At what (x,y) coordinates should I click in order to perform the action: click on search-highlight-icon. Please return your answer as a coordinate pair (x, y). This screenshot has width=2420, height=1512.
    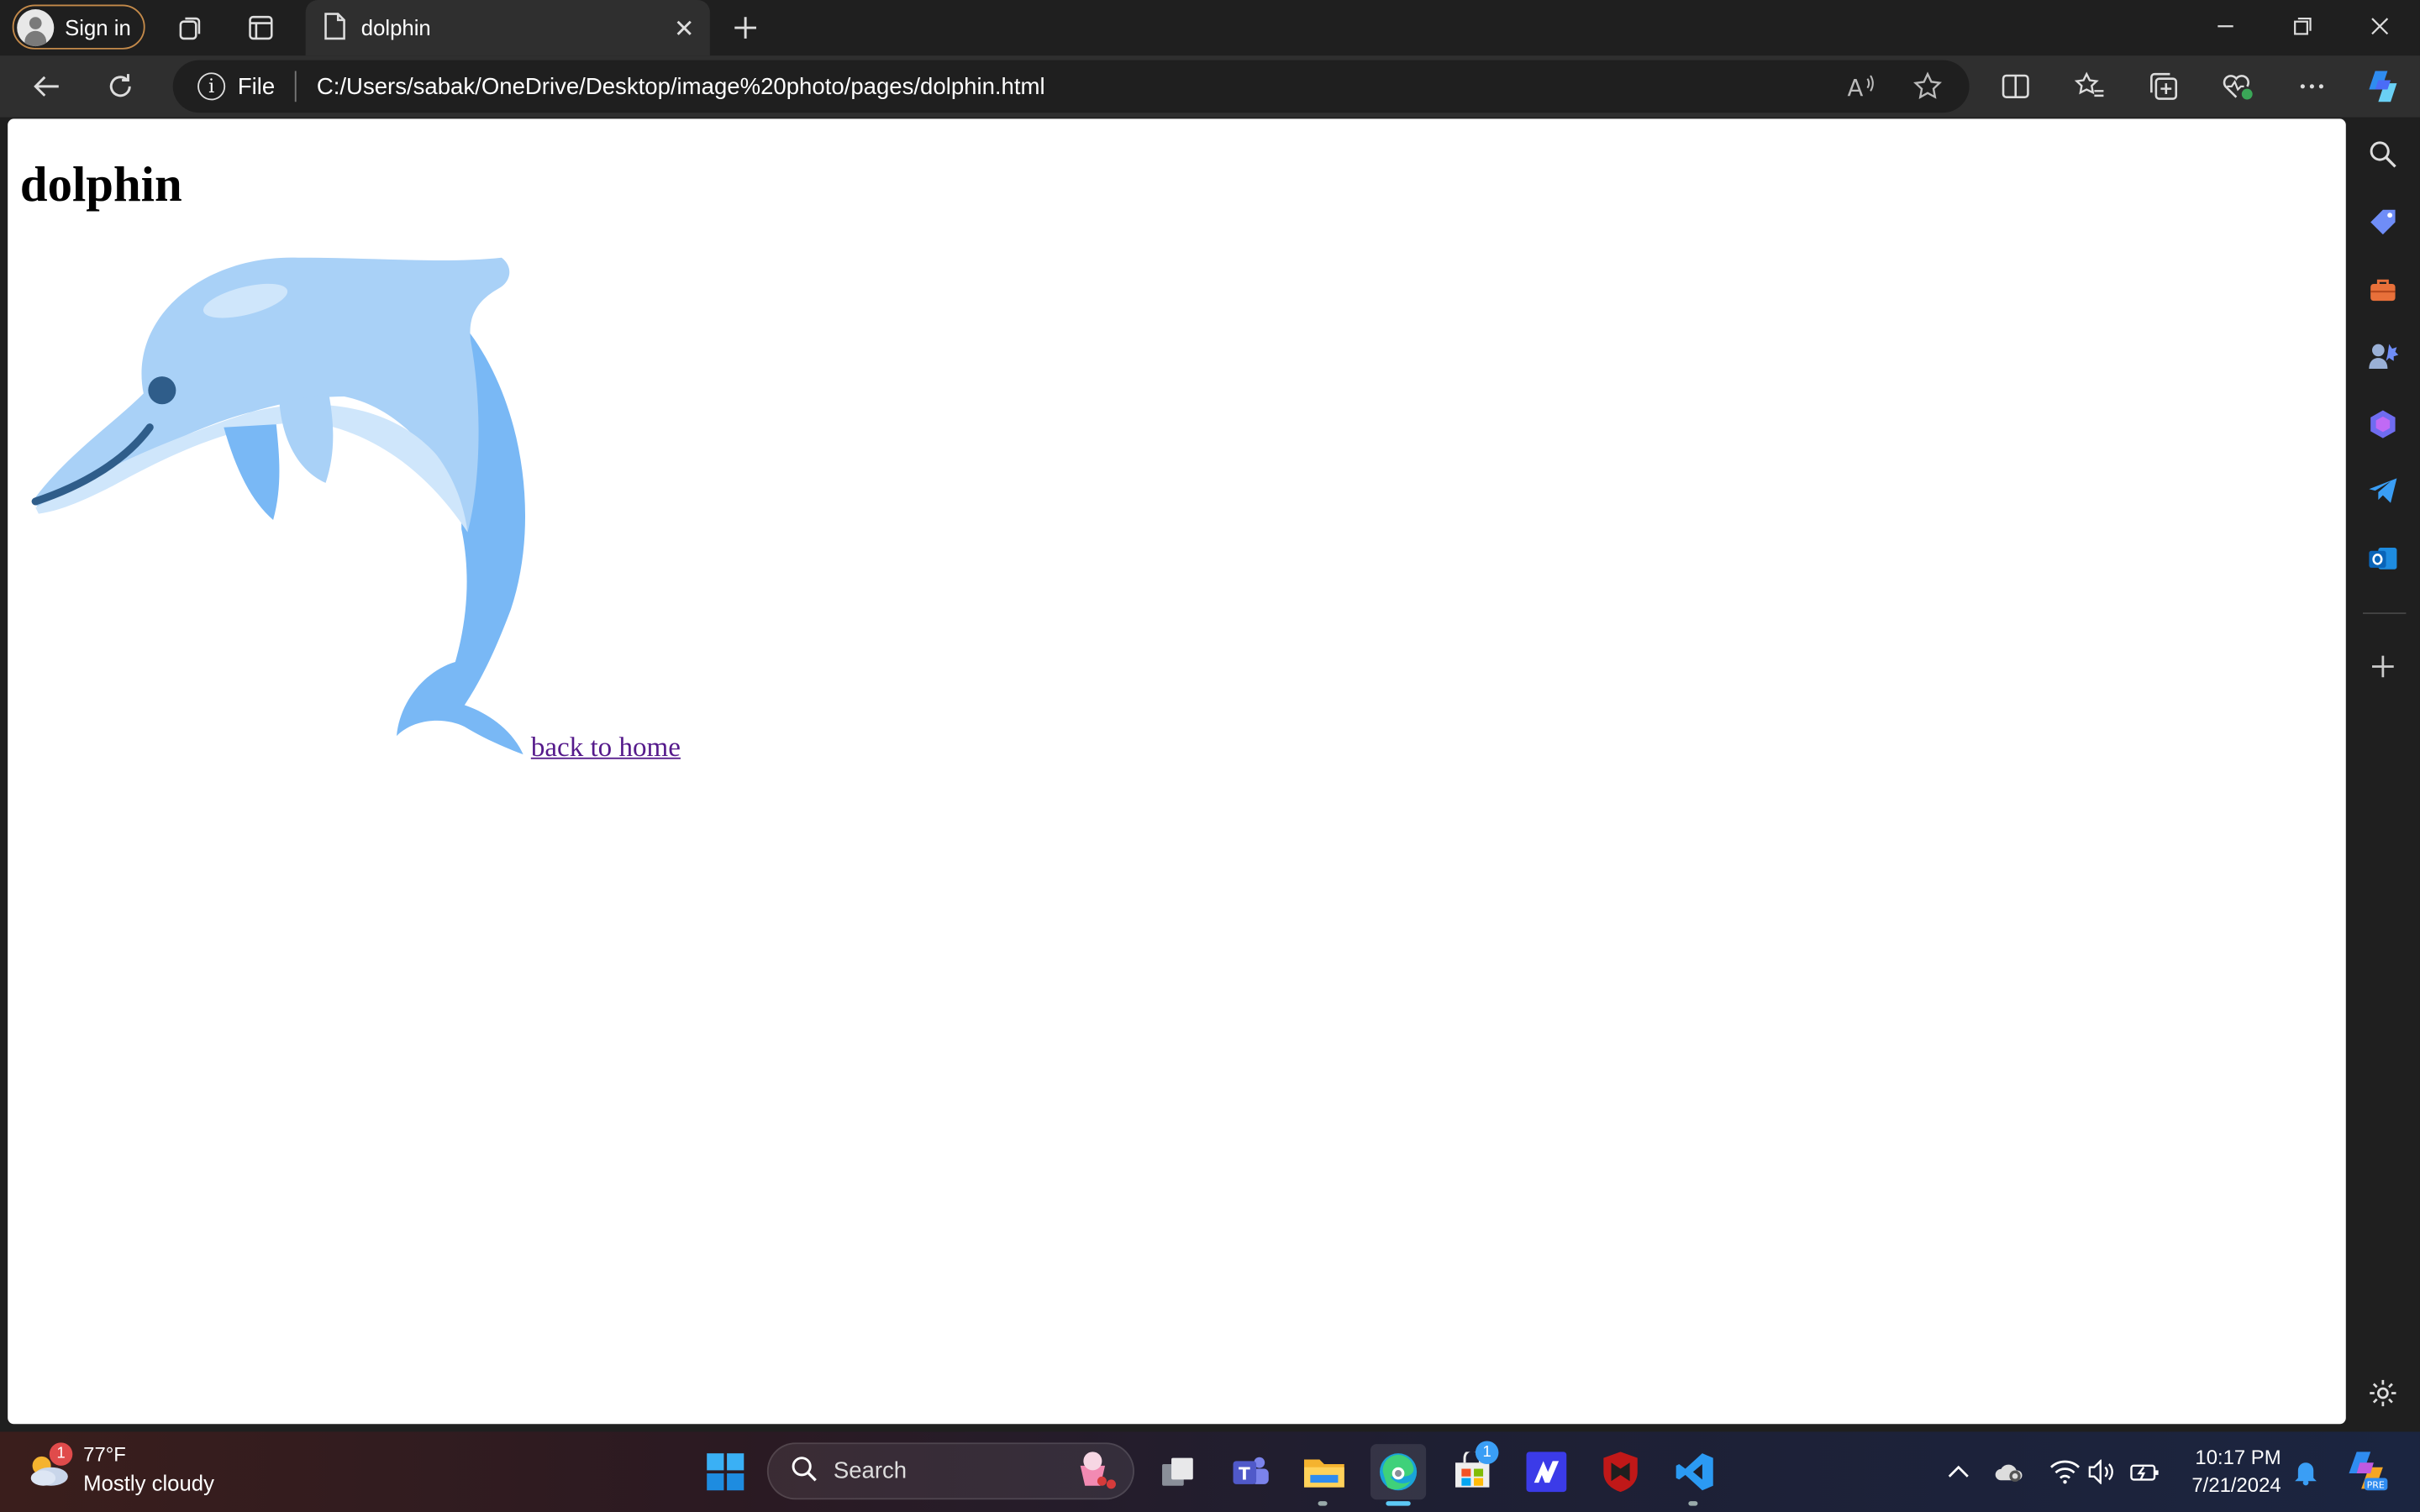
    Looking at the image, I should click on (1096, 1471).